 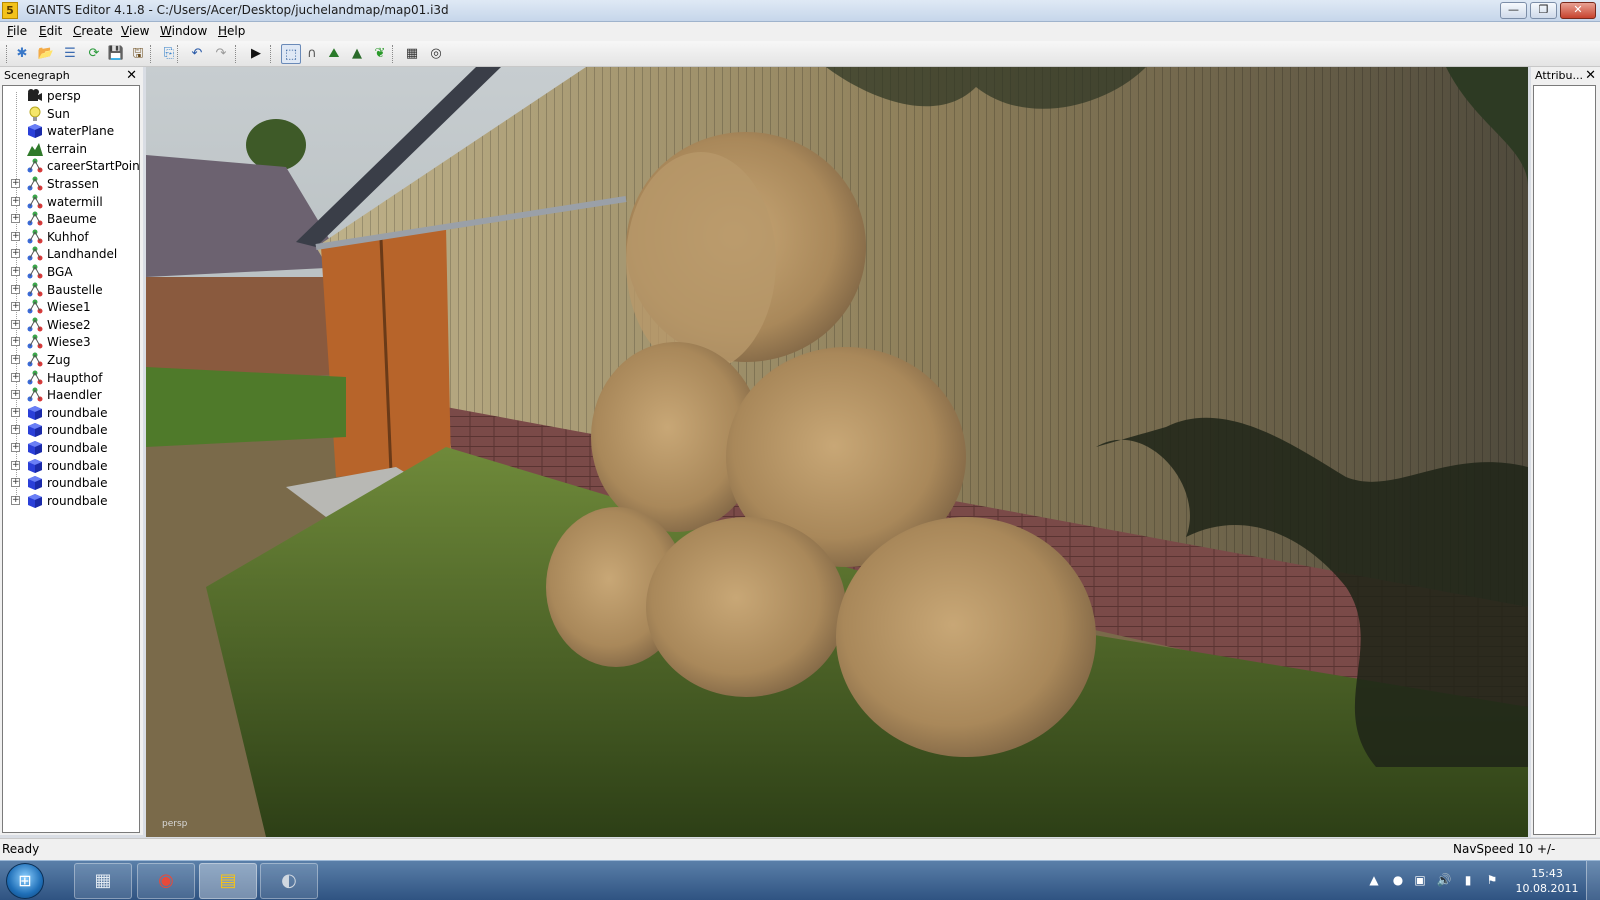 I want to click on clock-time: 15:43, so click(x=1547, y=873).